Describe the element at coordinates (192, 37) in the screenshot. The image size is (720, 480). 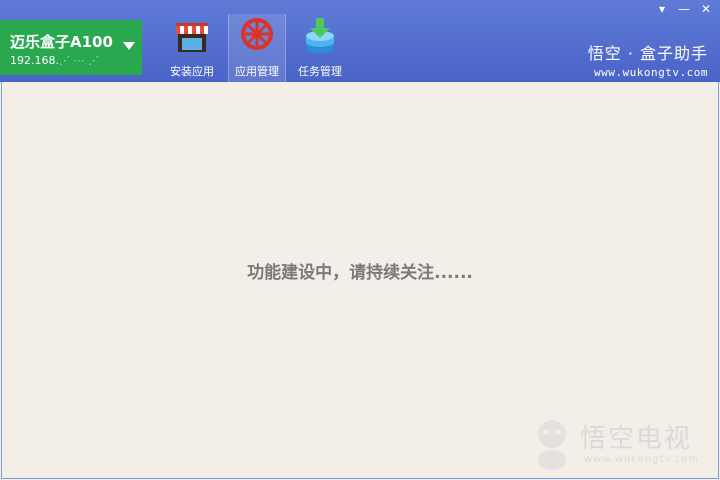
I see `store-icon` at that location.